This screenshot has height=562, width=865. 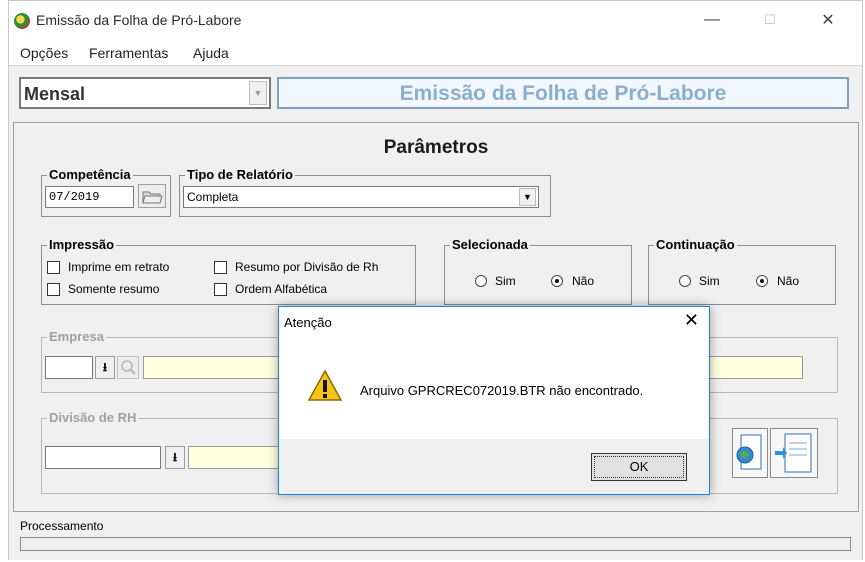 What do you see at coordinates (695, 244) in the screenshot?
I see `continuacao-label: Continuação` at bounding box center [695, 244].